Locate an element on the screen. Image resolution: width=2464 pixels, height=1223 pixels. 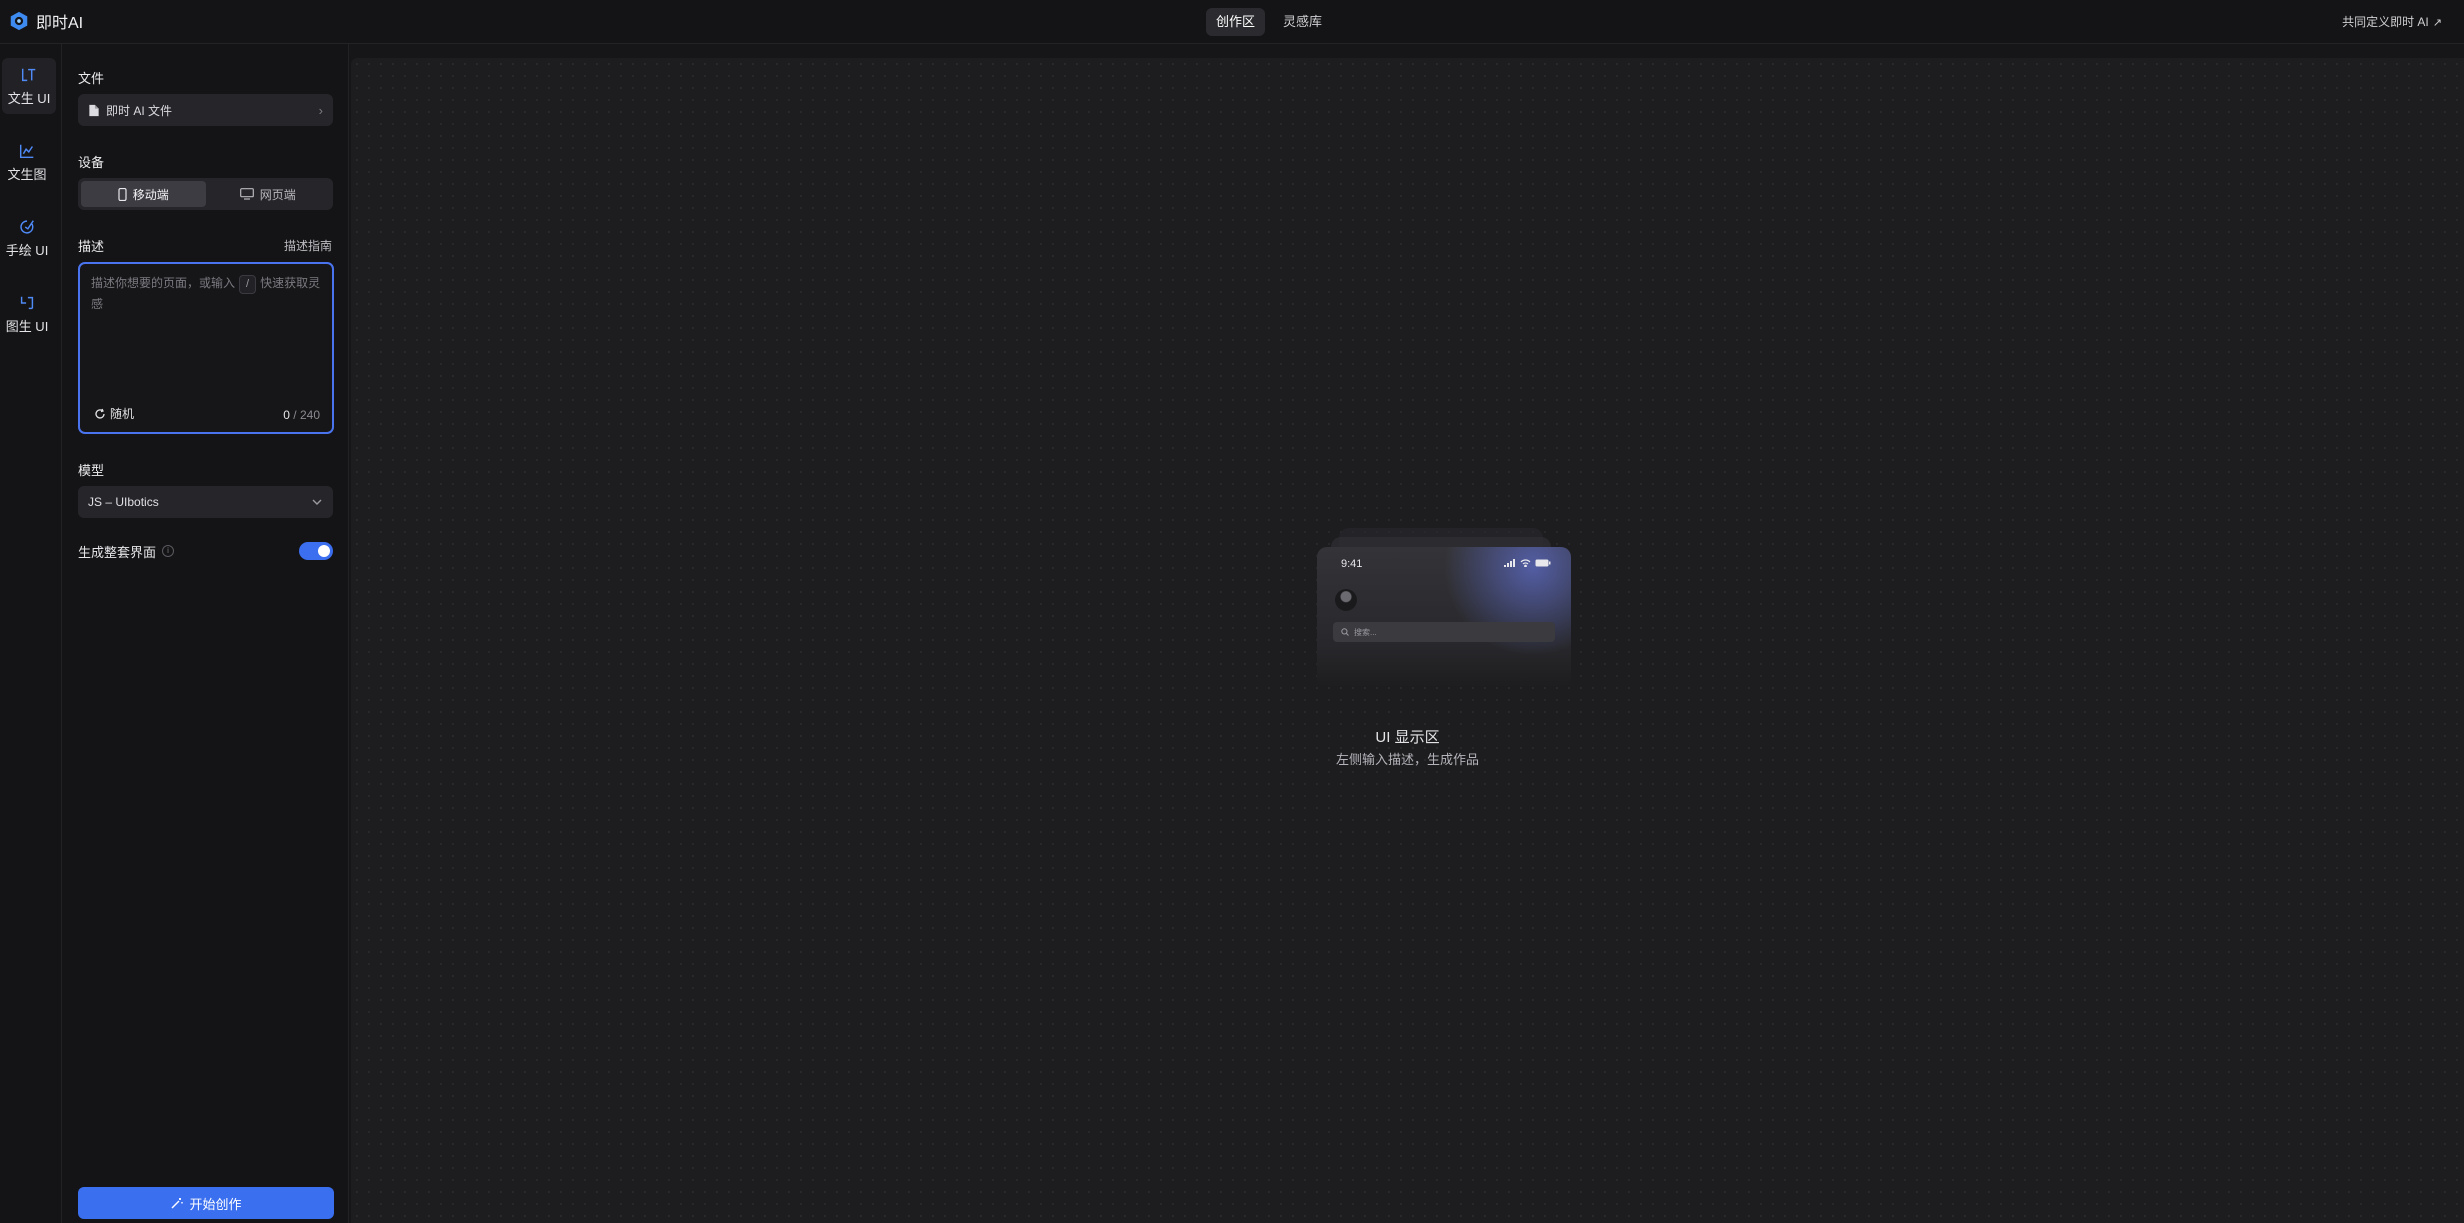
mobile-icon is located at coordinates (122, 194).